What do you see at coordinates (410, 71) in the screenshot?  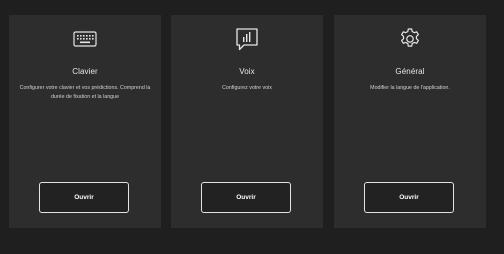 I see `card-title: Général` at bounding box center [410, 71].